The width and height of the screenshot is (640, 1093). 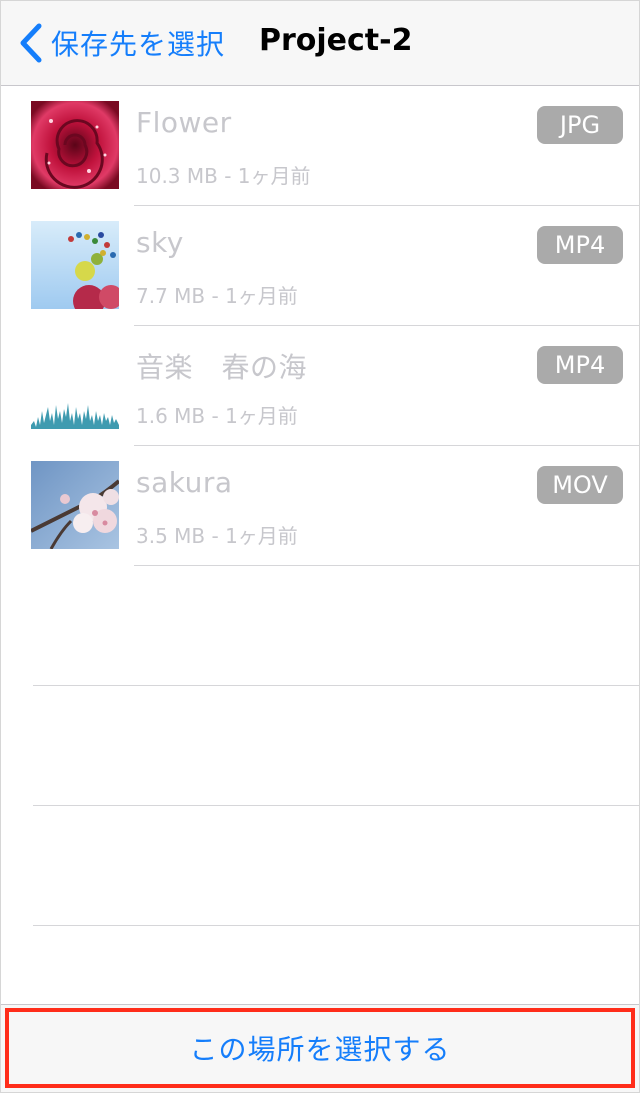 What do you see at coordinates (580, 125) in the screenshot?
I see `file-type-badge: JPG` at bounding box center [580, 125].